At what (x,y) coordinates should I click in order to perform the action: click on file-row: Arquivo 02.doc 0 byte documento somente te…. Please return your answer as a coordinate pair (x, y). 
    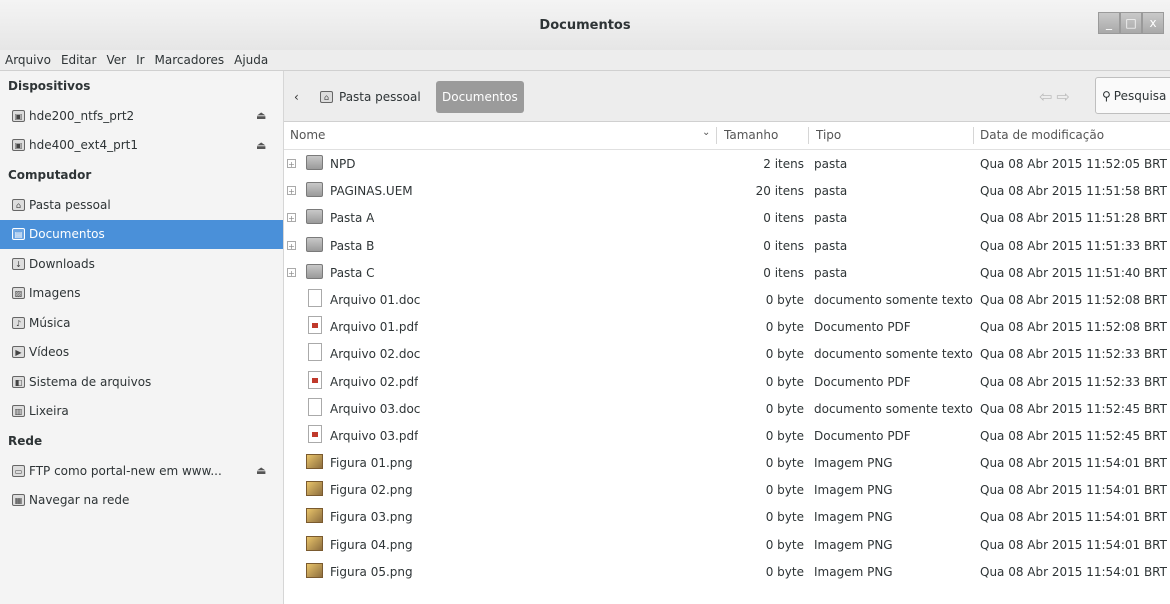
    Looking at the image, I should click on (727, 353).